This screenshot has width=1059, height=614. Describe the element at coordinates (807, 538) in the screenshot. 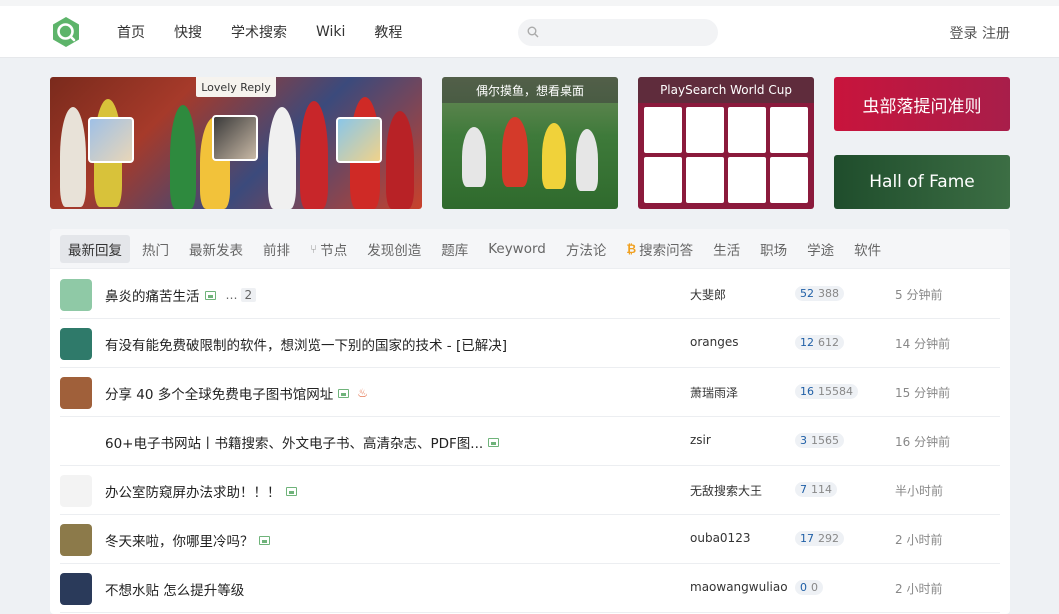

I see `reply-count: 17` at that location.